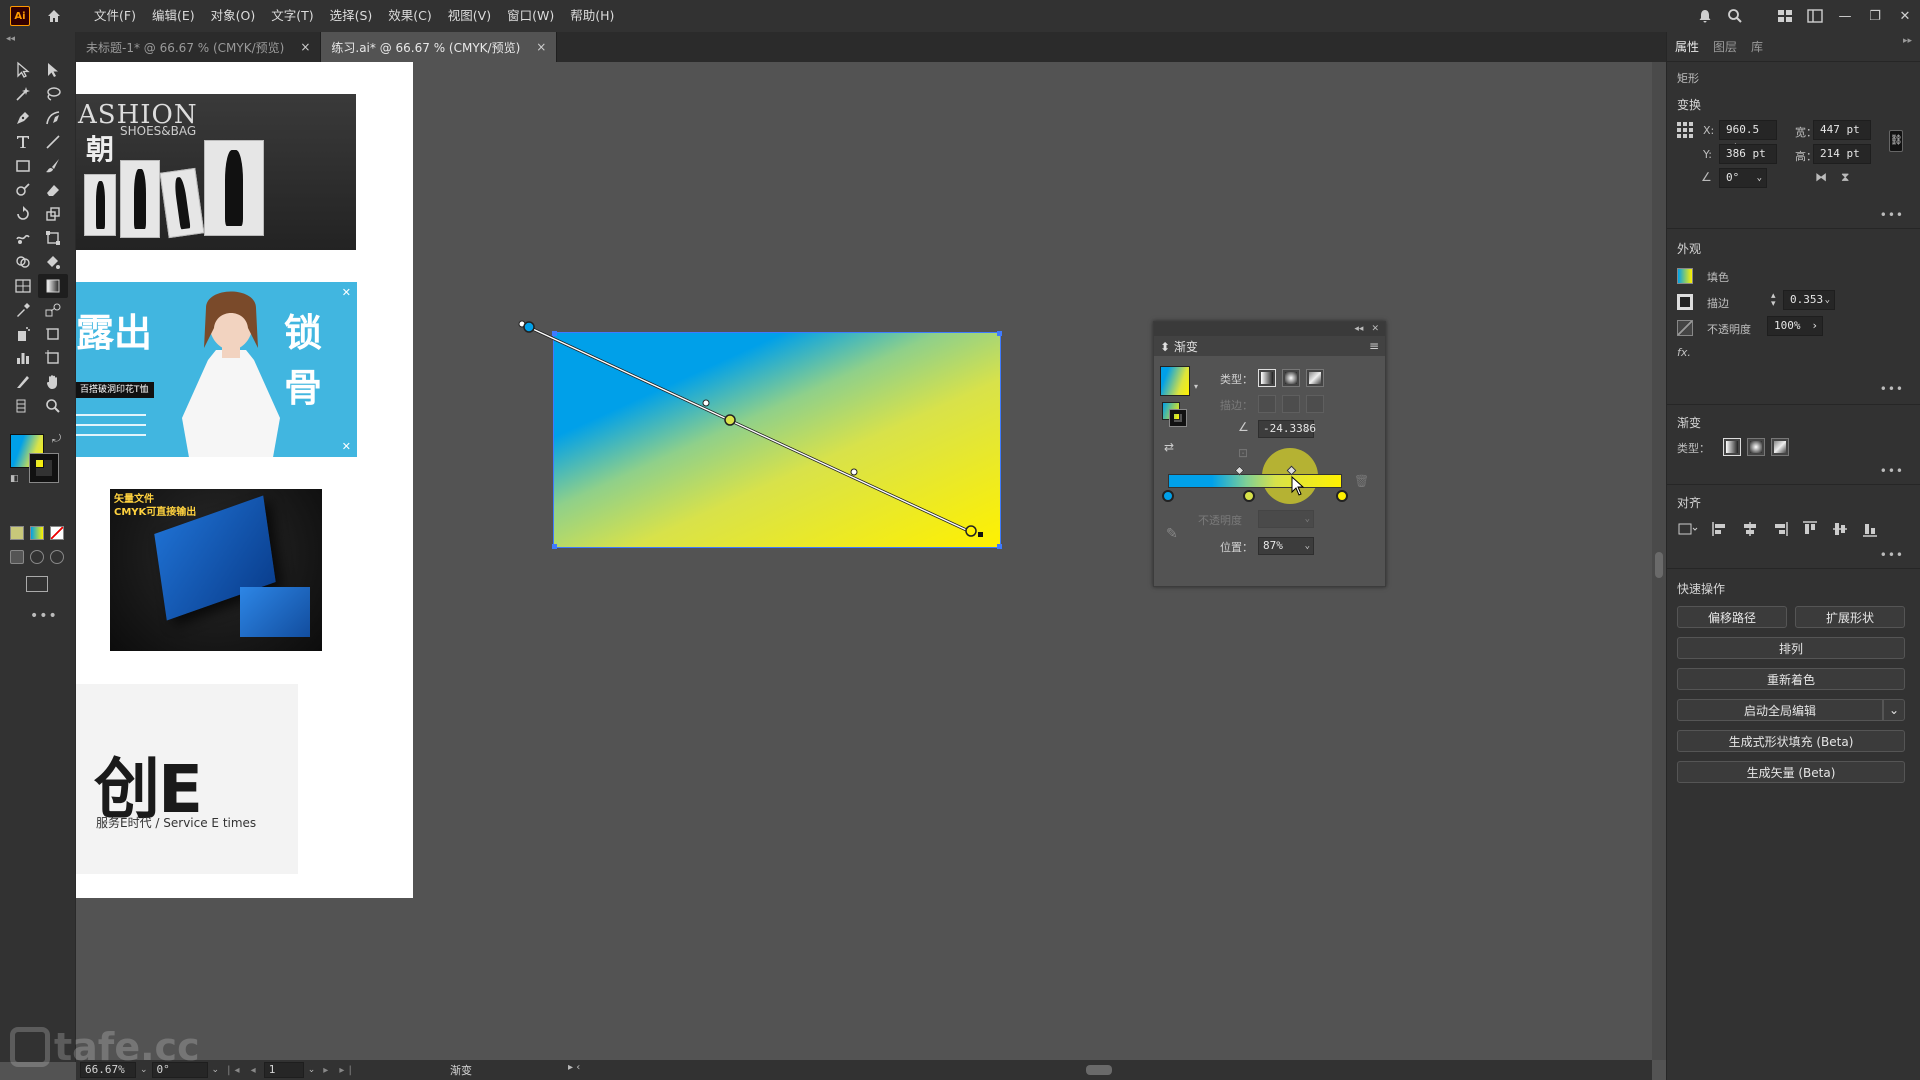 This screenshot has height=1080, width=1920. Describe the element at coordinates (1196, 386) in the screenshot. I see `chevron-down-icon: ▾` at that location.